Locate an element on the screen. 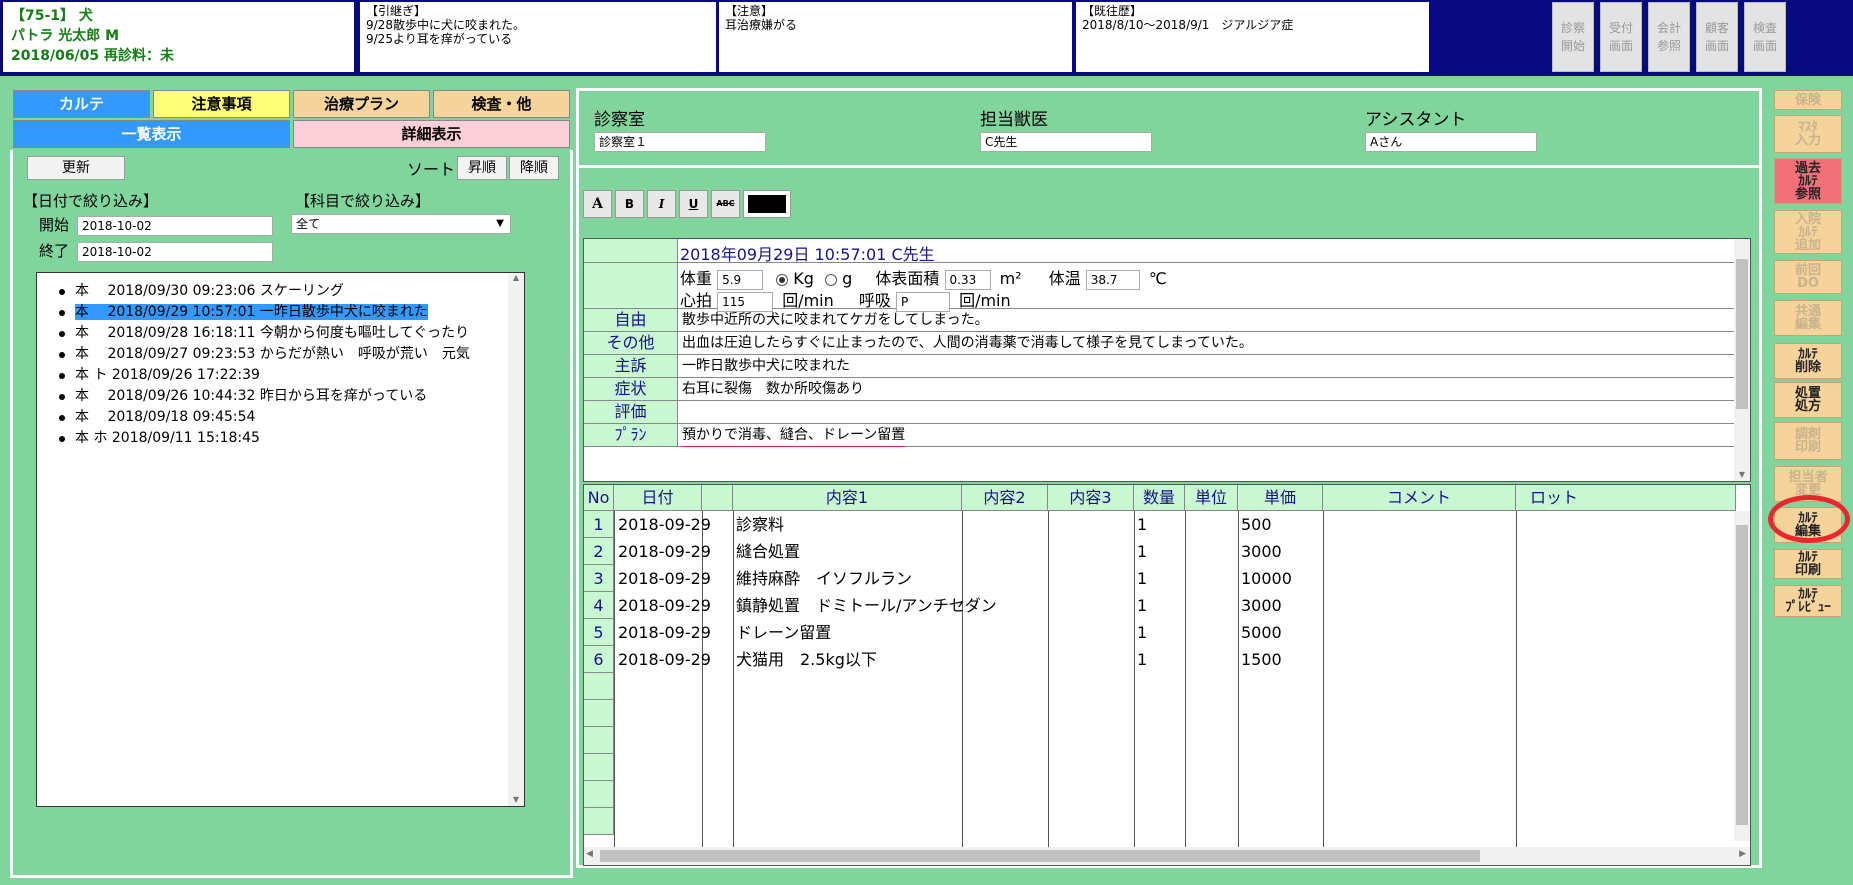 This screenshot has width=1853, height=885. col-header-blank is located at coordinates (717, 498).